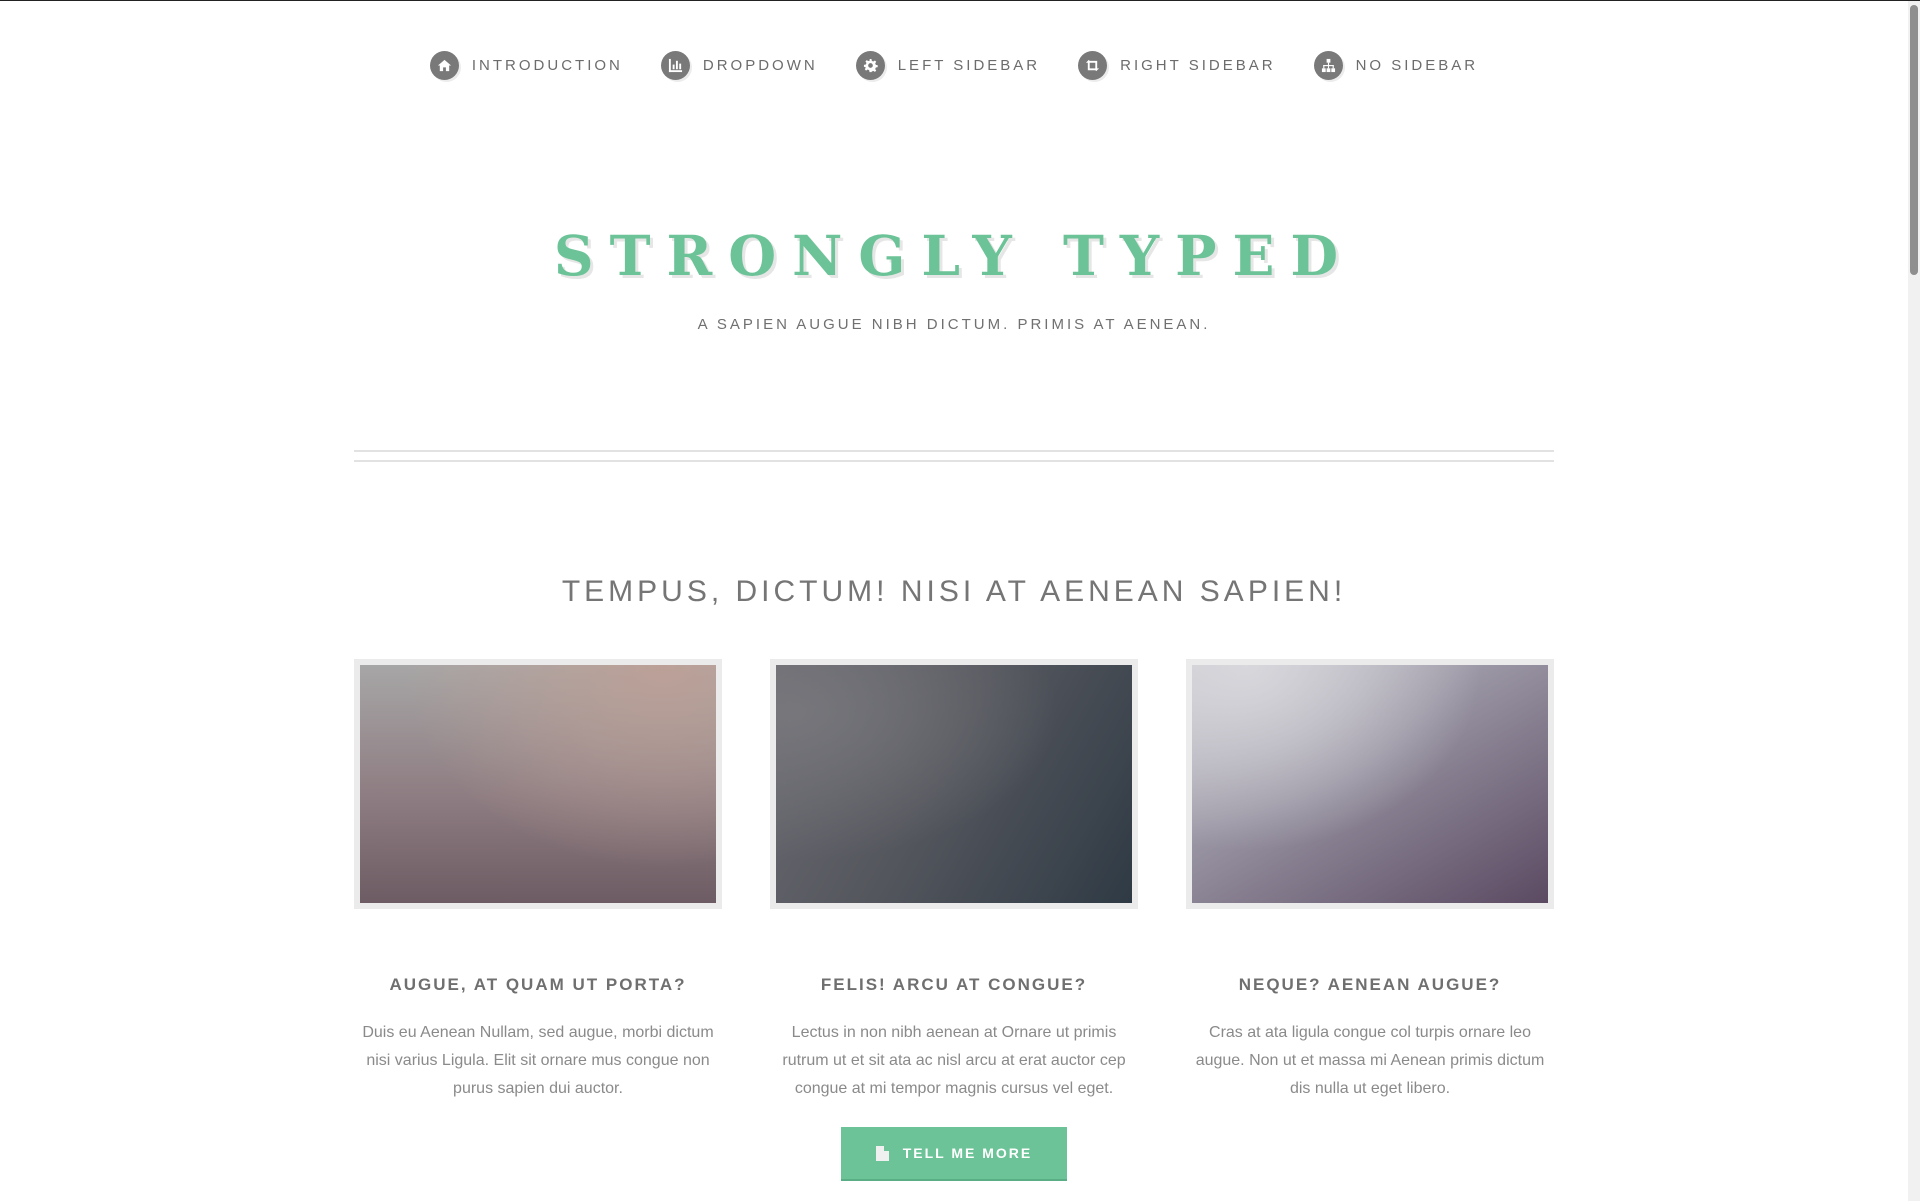 The image size is (1920, 1201). What do you see at coordinates (1914, 140) in the screenshot?
I see `scrollbar-thumb` at bounding box center [1914, 140].